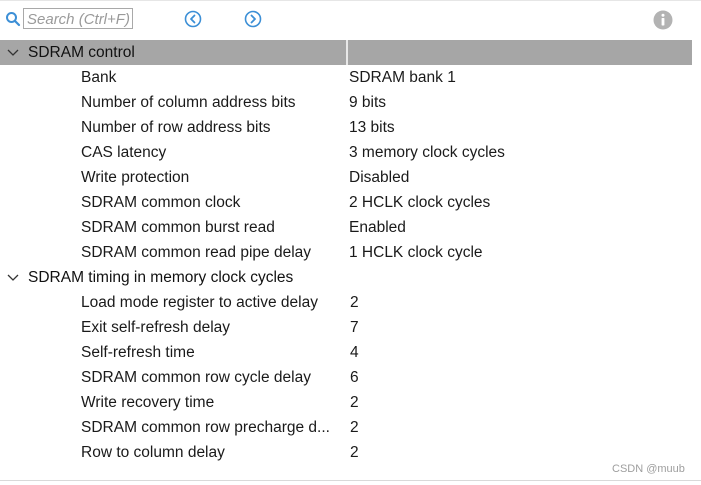 This screenshot has height=485, width=701. Describe the element at coordinates (156, 327) in the screenshot. I see `property-name: Exit self-refresh delay` at that location.